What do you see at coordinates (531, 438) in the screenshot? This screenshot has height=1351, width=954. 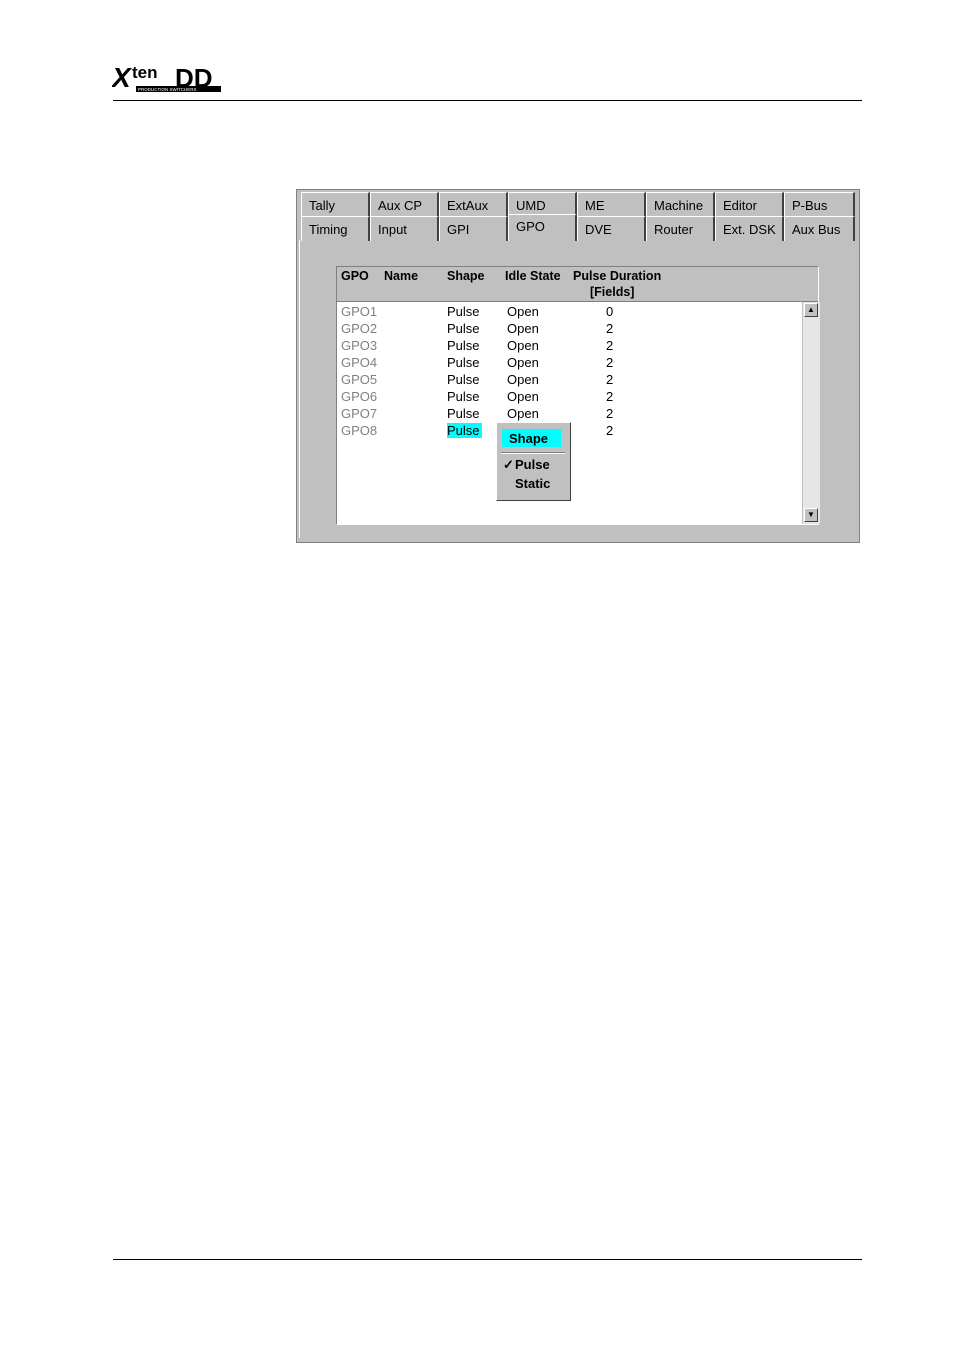 I see `menu-title: Shape` at bounding box center [531, 438].